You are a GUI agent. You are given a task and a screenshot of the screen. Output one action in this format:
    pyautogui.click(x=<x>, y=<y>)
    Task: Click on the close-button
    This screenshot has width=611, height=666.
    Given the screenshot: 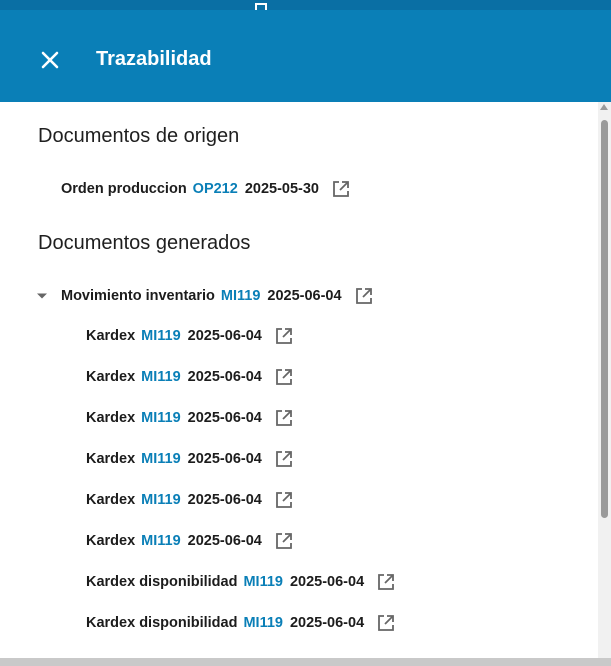 What is the action you would take?
    pyautogui.click(x=50, y=60)
    